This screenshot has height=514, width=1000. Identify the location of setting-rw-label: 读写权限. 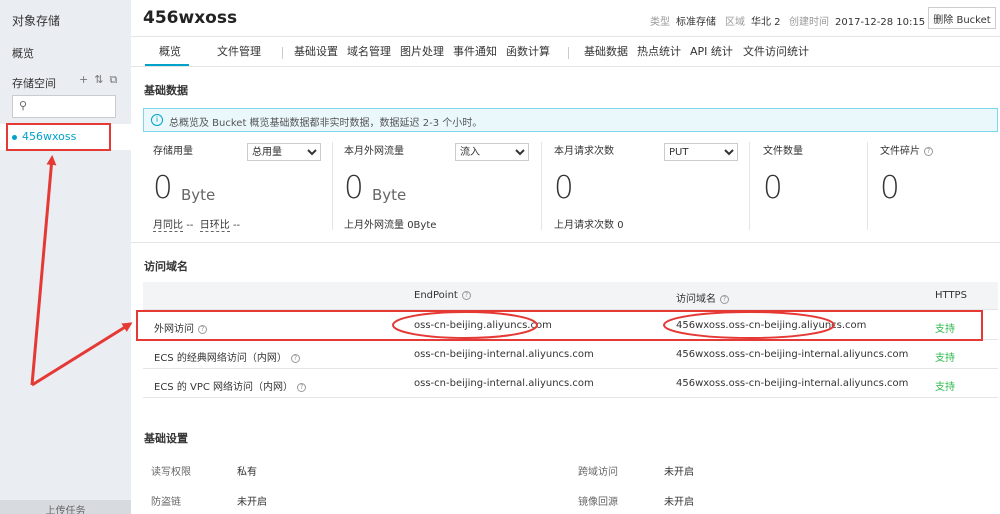
(171, 472).